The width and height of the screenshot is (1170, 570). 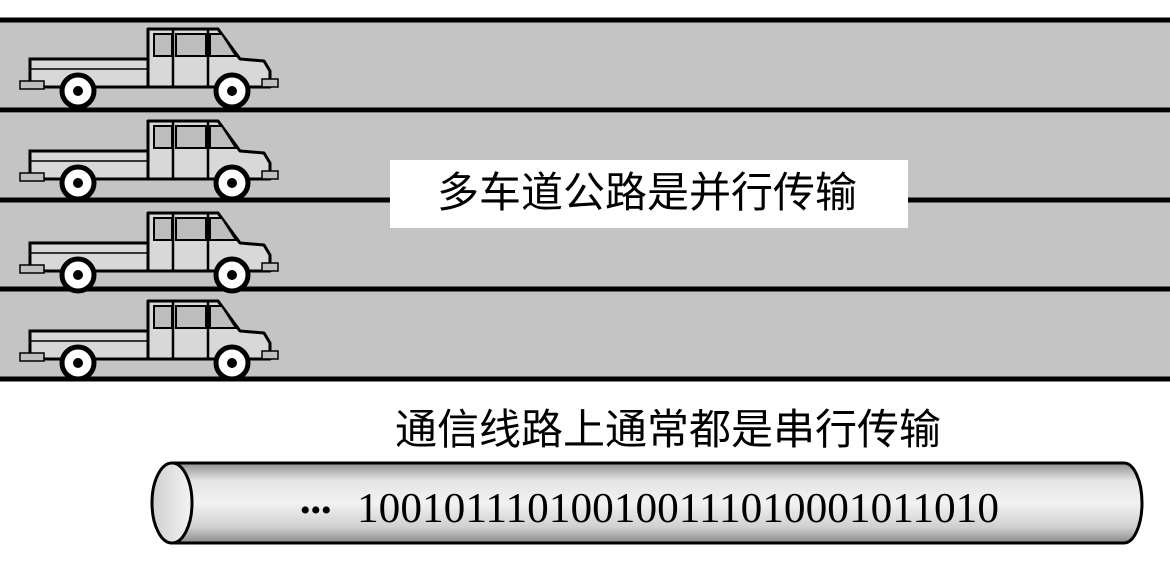 I want to click on bit-stream: 100101110100100111010001011010, so click(x=678, y=509).